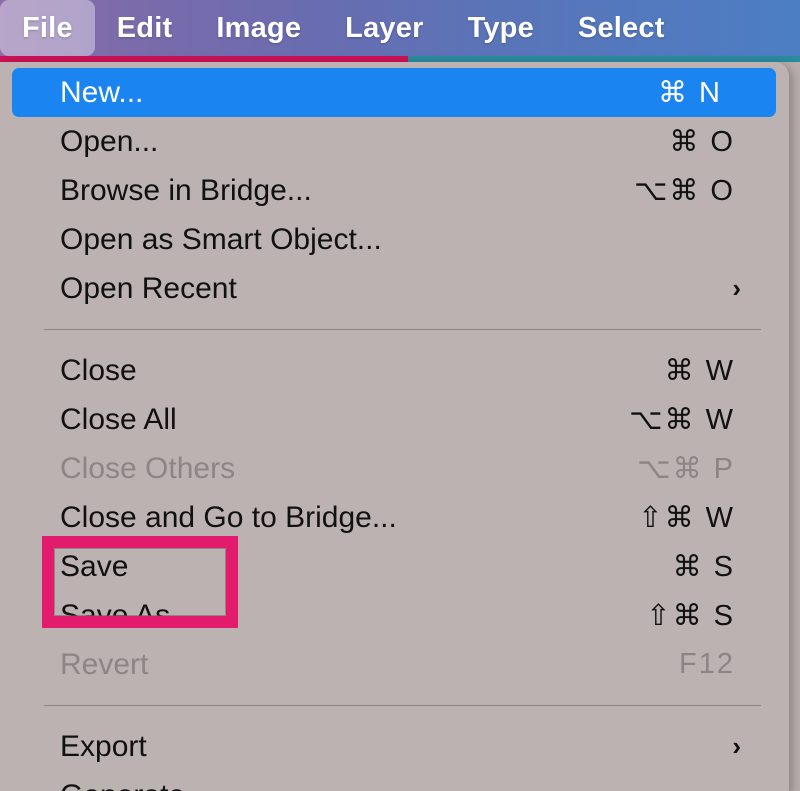 The image size is (800, 791). What do you see at coordinates (394, 566) in the screenshot?
I see `menu-item-save: Save ⌘ S` at bounding box center [394, 566].